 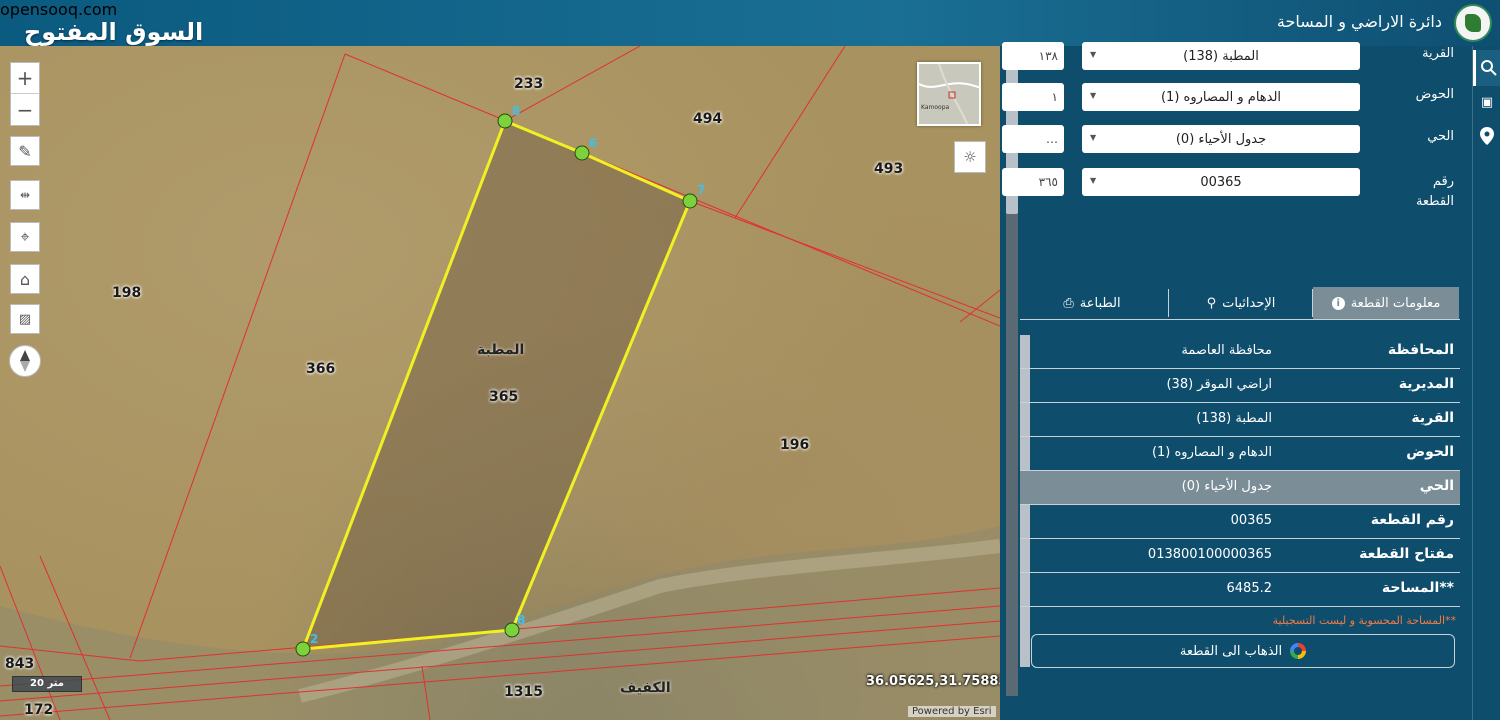 What do you see at coordinates (1068, 303) in the screenshot?
I see `printer-icon: ⎙` at bounding box center [1068, 303].